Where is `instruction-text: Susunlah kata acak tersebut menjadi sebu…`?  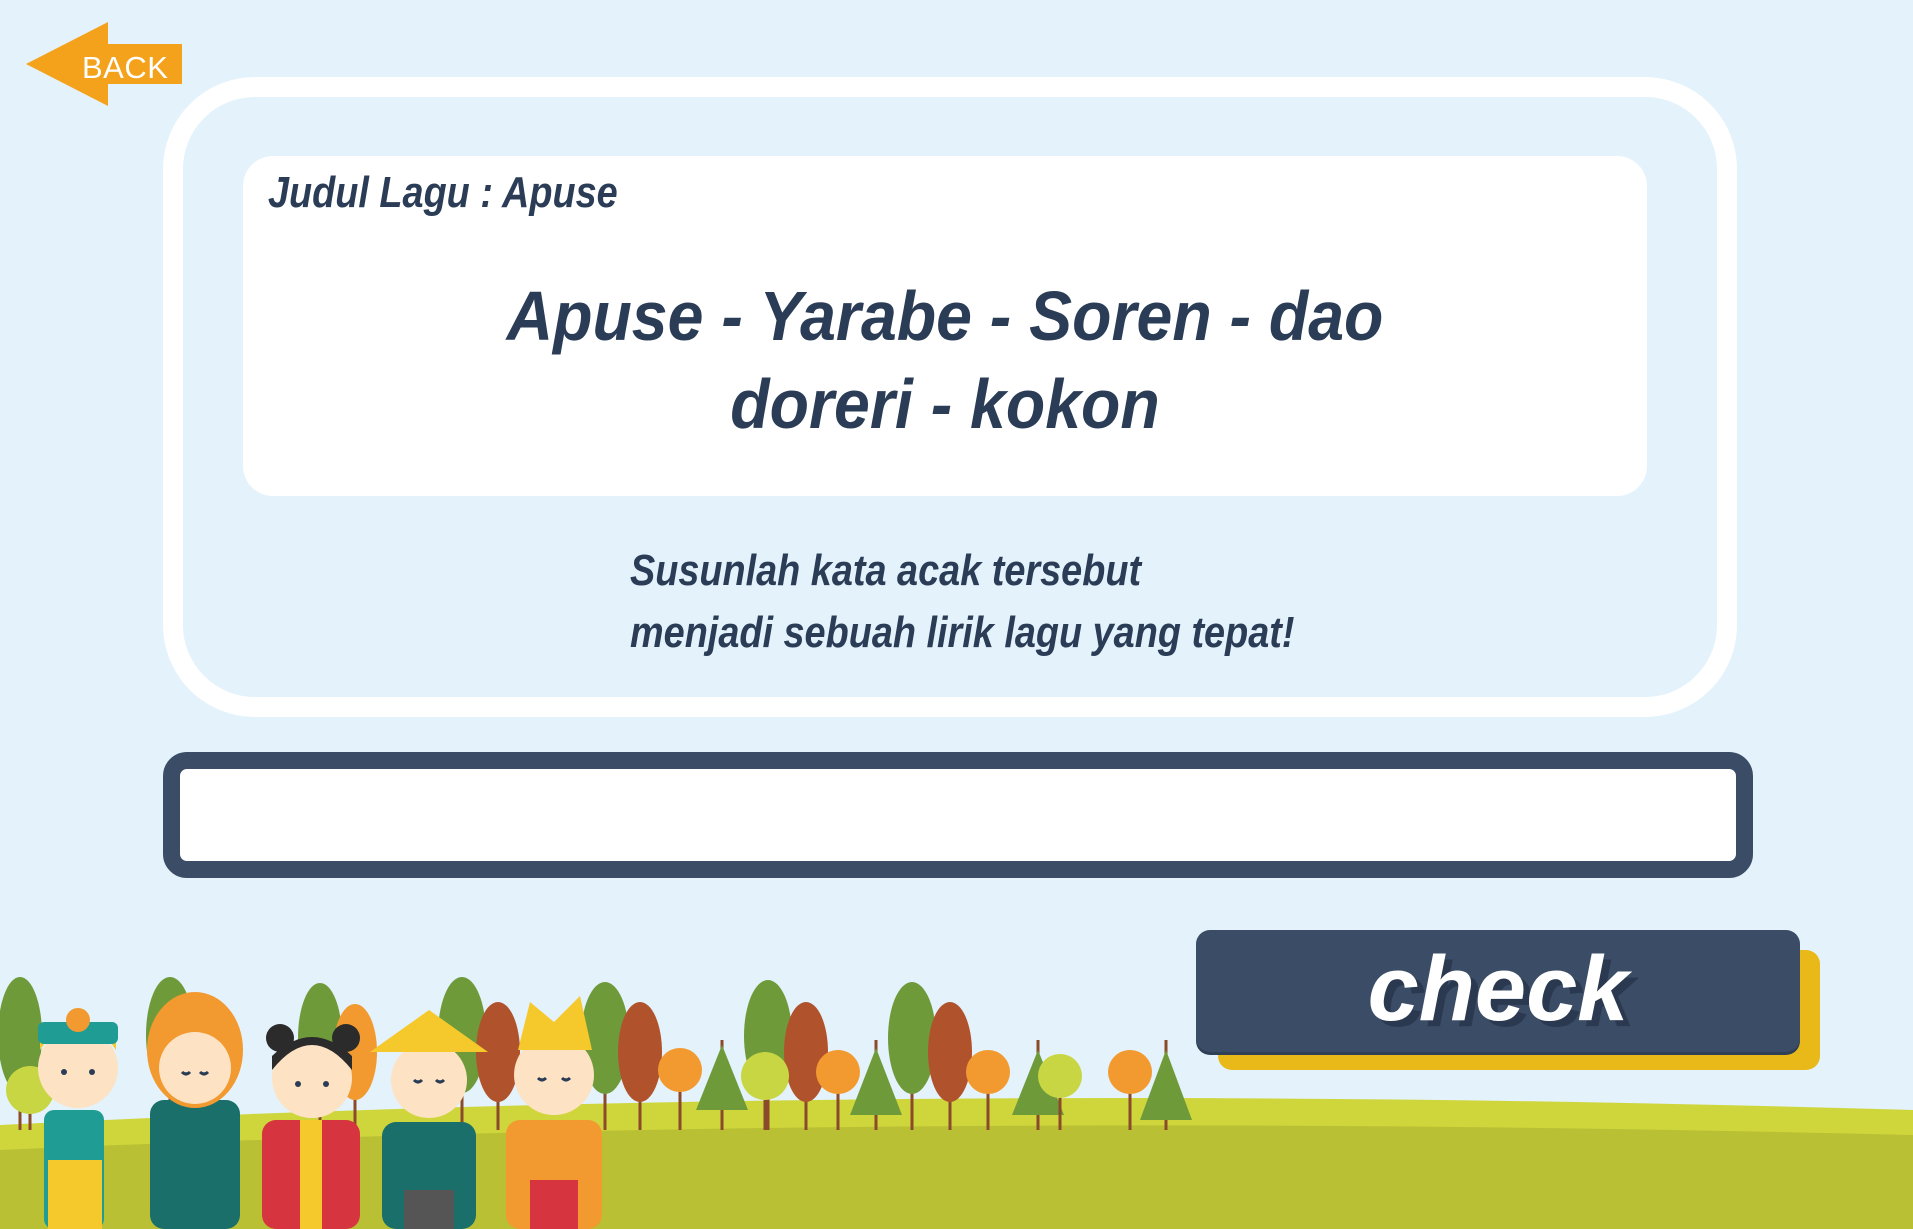
instruction-text: Susunlah kata acak tersebut menjadi sebu… is located at coordinates (962, 602).